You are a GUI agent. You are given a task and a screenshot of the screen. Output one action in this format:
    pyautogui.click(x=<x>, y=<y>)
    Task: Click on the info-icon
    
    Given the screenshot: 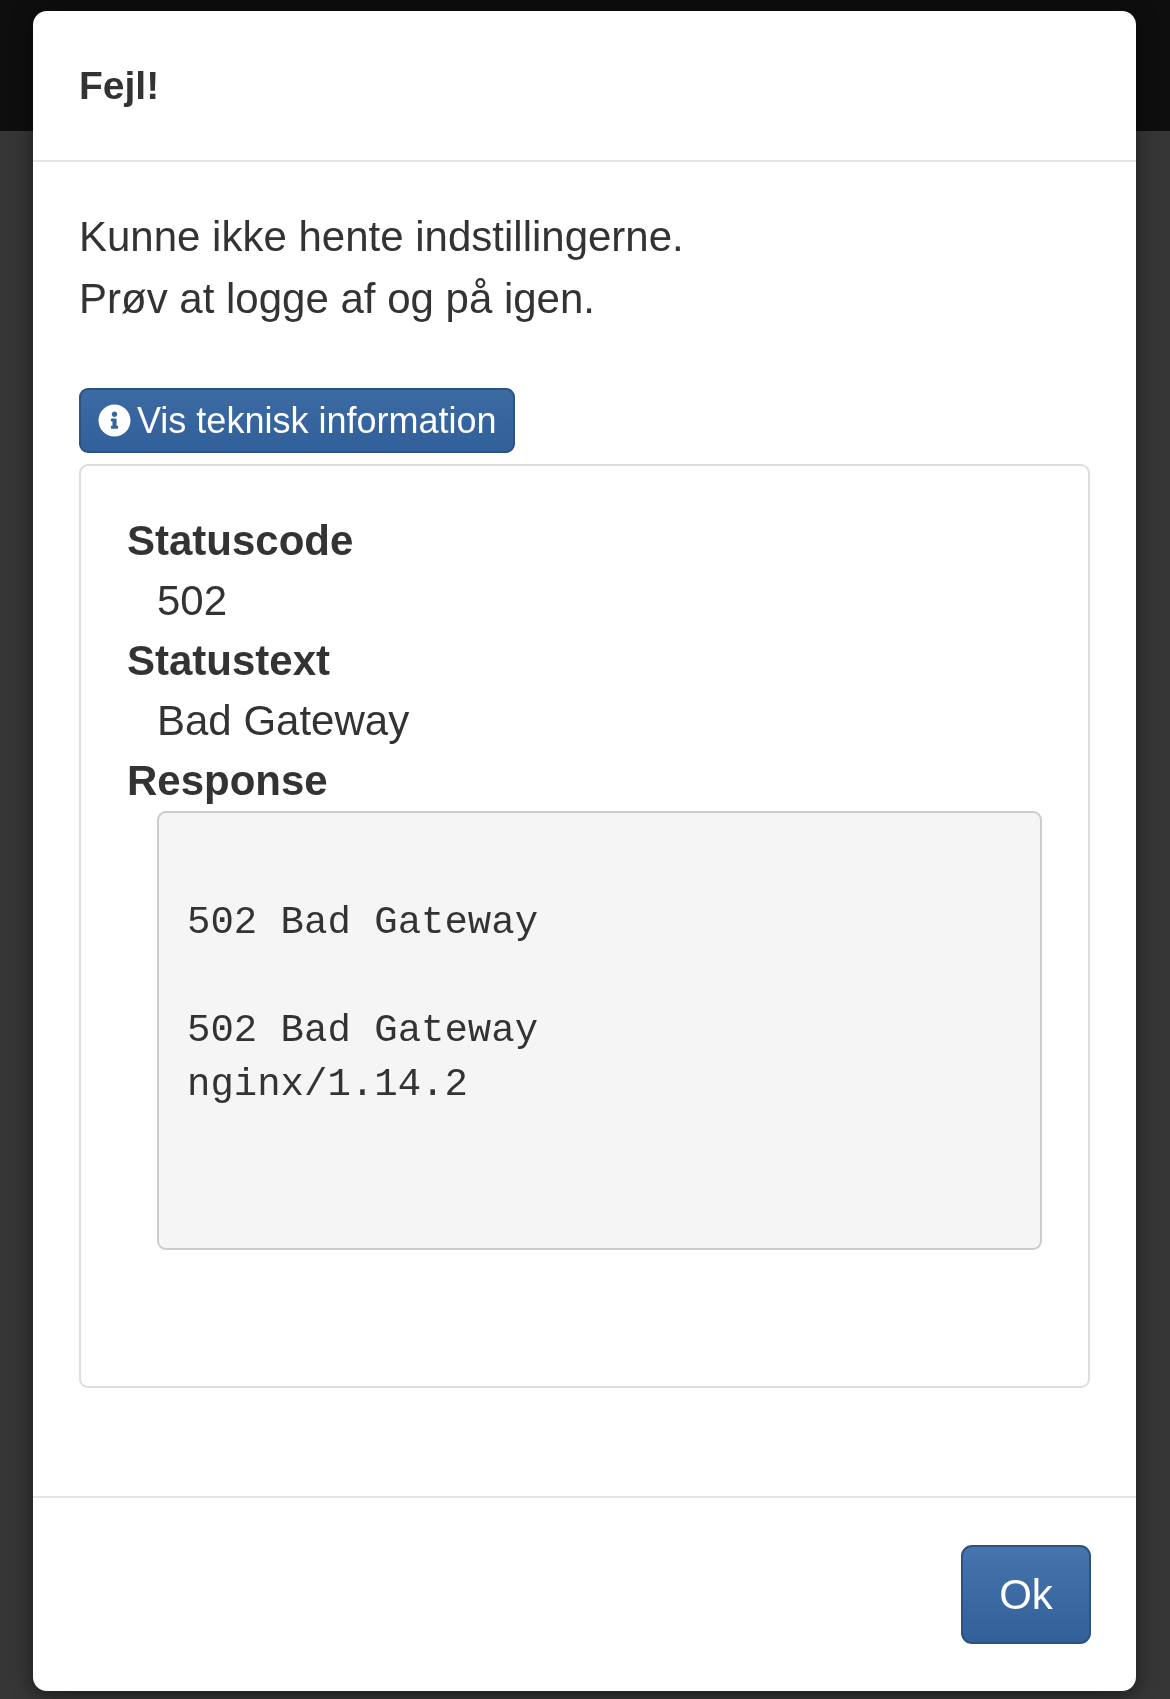 What is the action you would take?
    pyautogui.click(x=114, y=420)
    